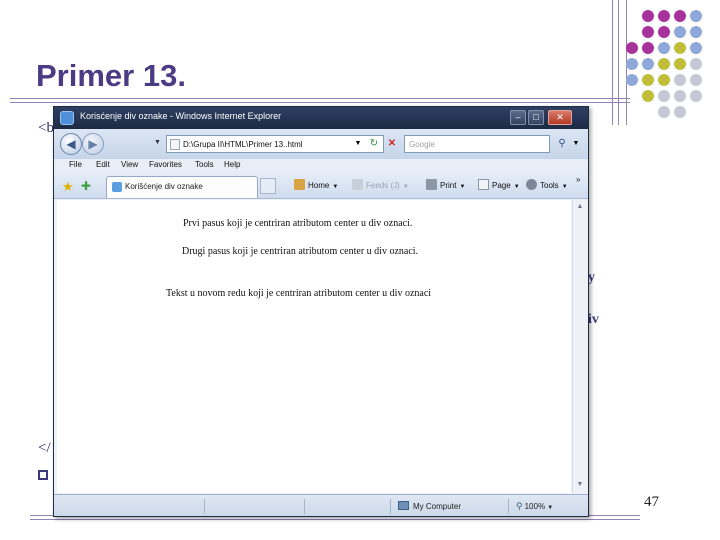 This screenshot has height=540, width=720. I want to click on close-button: ✕, so click(560, 117).